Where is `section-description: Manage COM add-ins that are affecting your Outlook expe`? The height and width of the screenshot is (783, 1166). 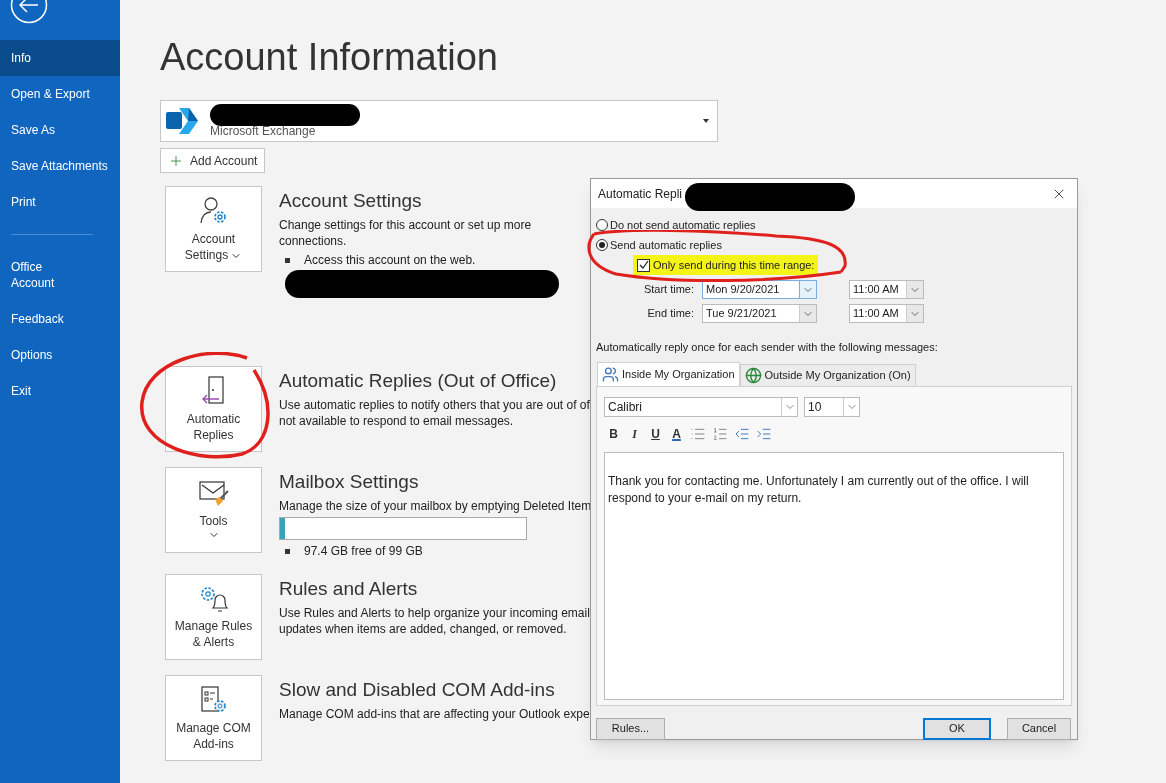 section-description: Manage COM add-ins that are affecting your Outlook expe is located at coordinates (434, 714).